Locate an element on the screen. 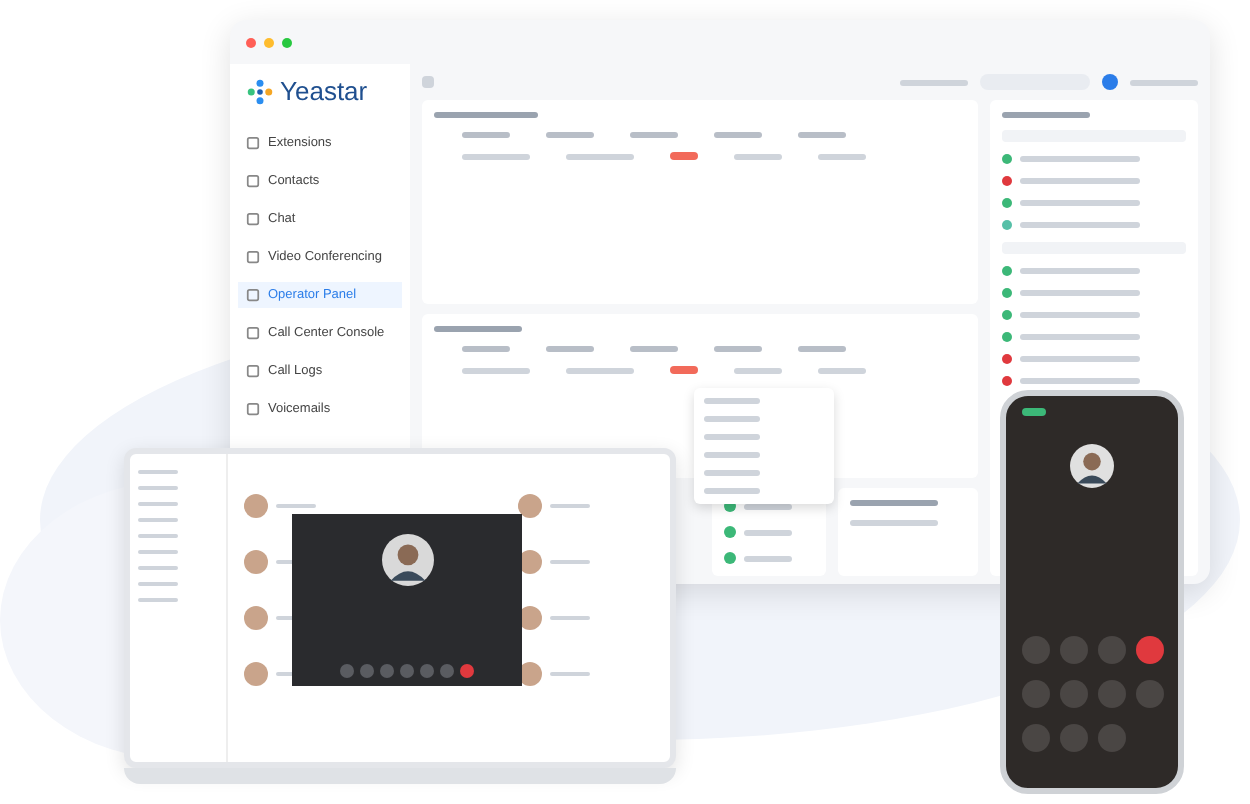  logo-text: Yeastar is located at coordinates (324, 91).